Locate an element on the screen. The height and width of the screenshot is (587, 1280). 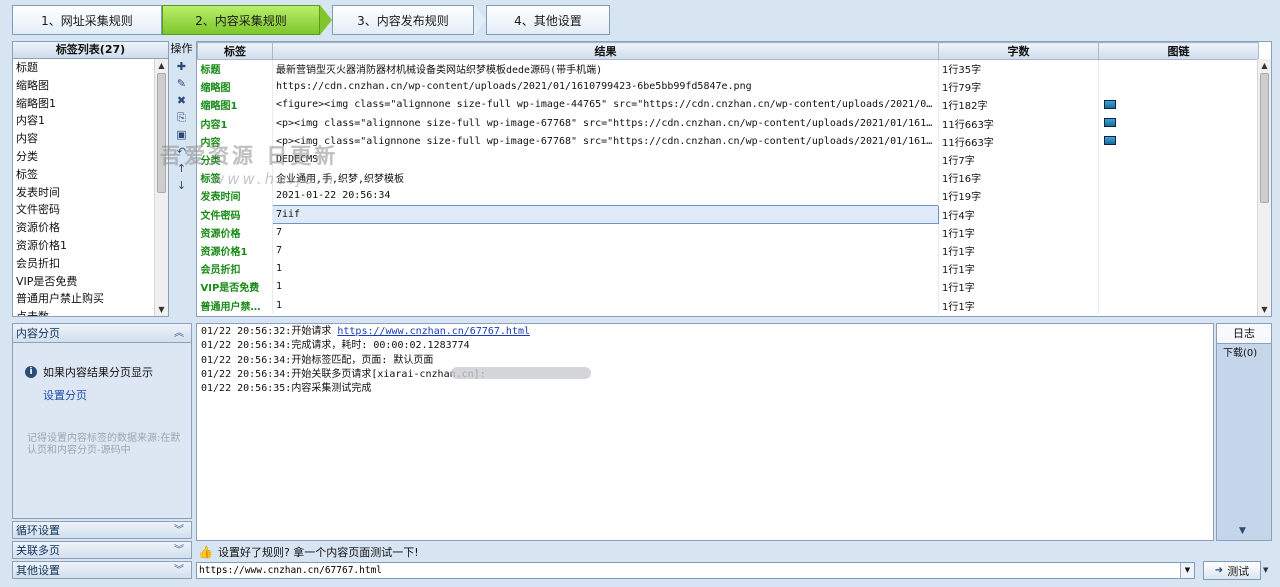
add-icon: ✚ is located at coordinates (181, 66).